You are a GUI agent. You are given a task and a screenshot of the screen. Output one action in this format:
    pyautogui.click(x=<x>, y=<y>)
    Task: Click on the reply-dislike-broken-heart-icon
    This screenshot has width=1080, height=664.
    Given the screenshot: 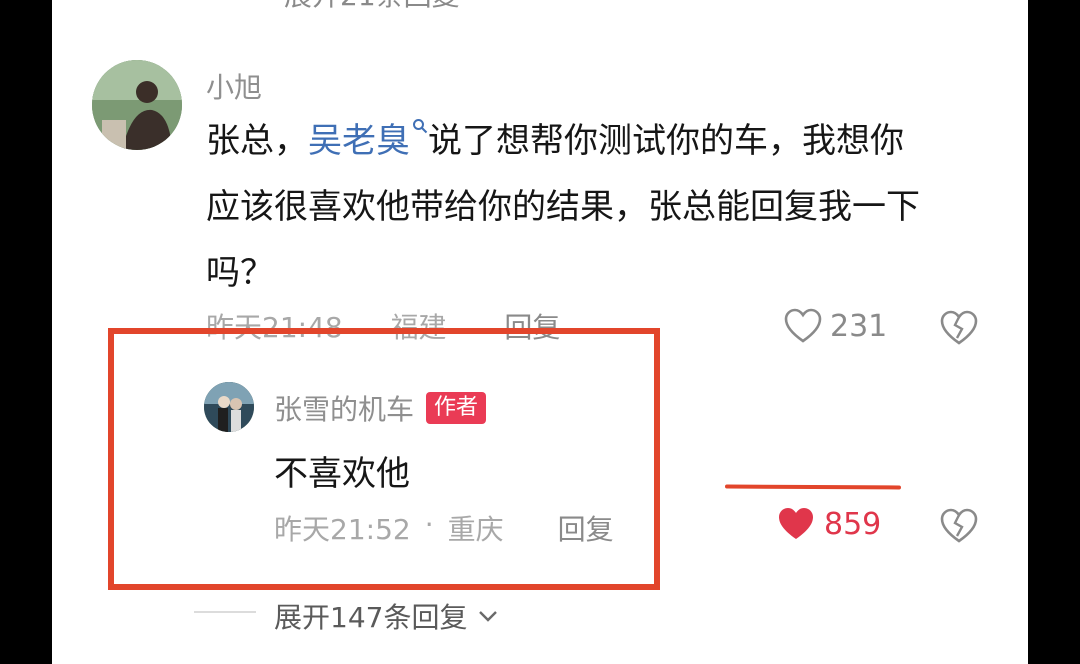 What is the action you would take?
    pyautogui.click(x=959, y=526)
    